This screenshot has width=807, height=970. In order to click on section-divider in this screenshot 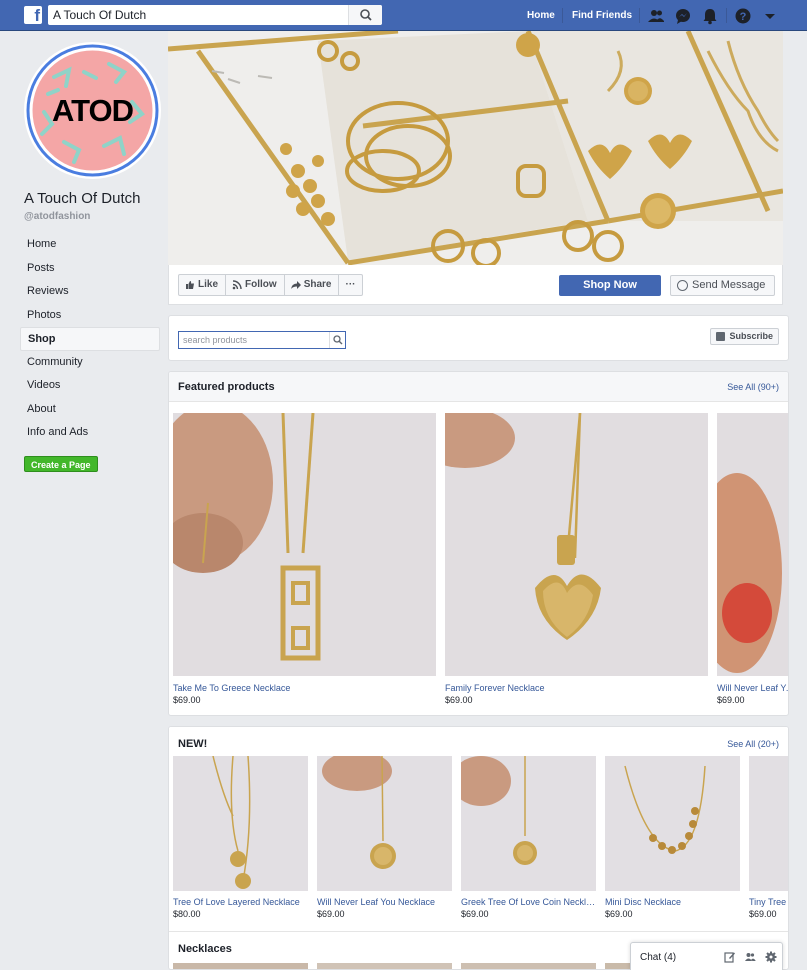, I will do `click(478, 931)`.